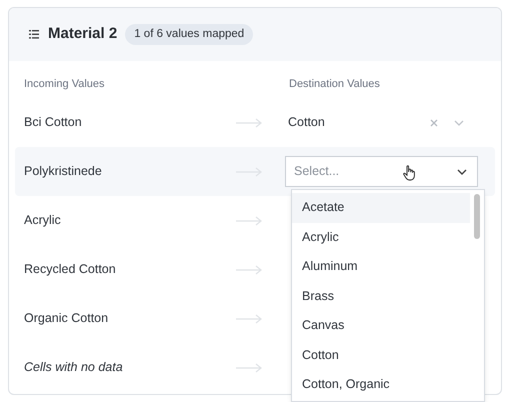  What do you see at coordinates (70, 269) in the screenshot?
I see `incoming-value: Recycled Cotton` at bounding box center [70, 269].